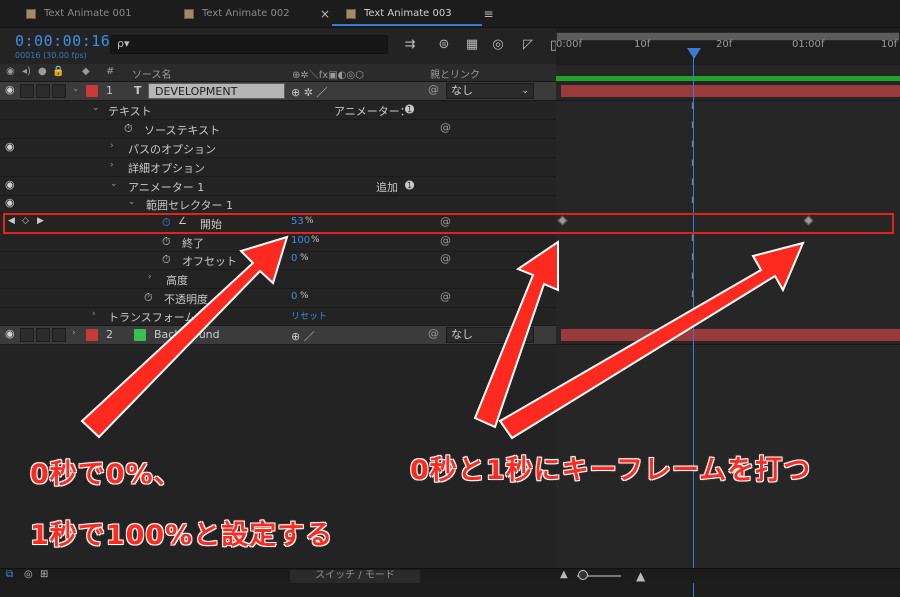  Describe the element at coordinates (28, 574) in the screenshot. I see `frame-render-icon: ◎` at that location.